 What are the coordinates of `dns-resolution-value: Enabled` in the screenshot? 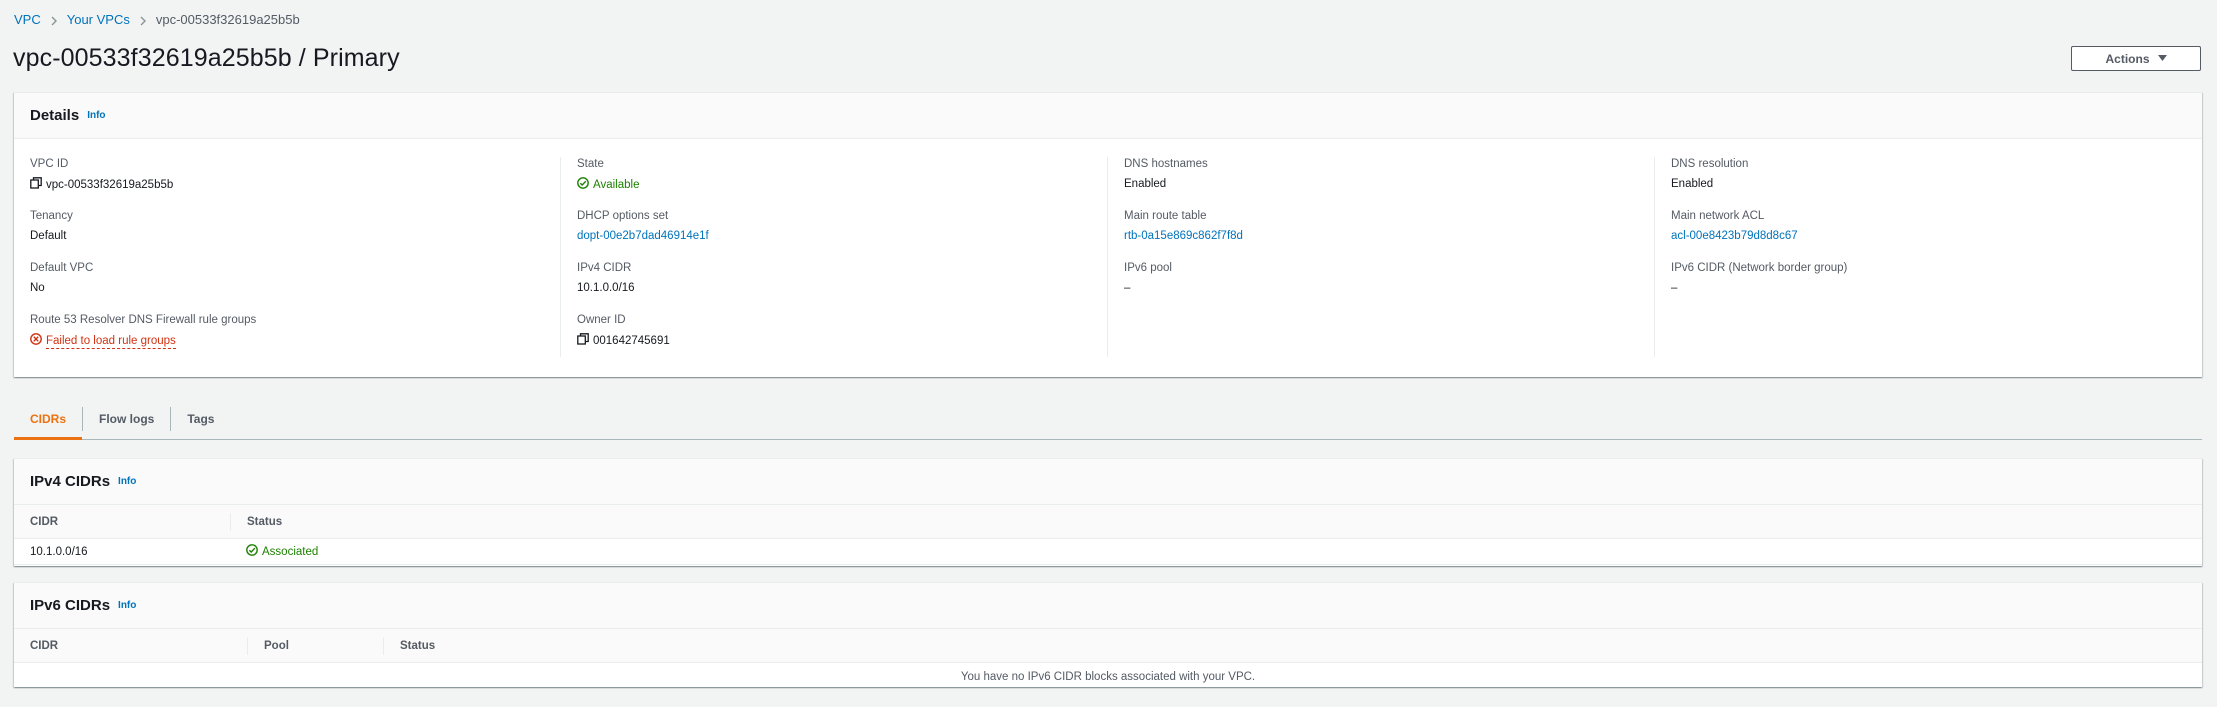 It's located at (1692, 184).